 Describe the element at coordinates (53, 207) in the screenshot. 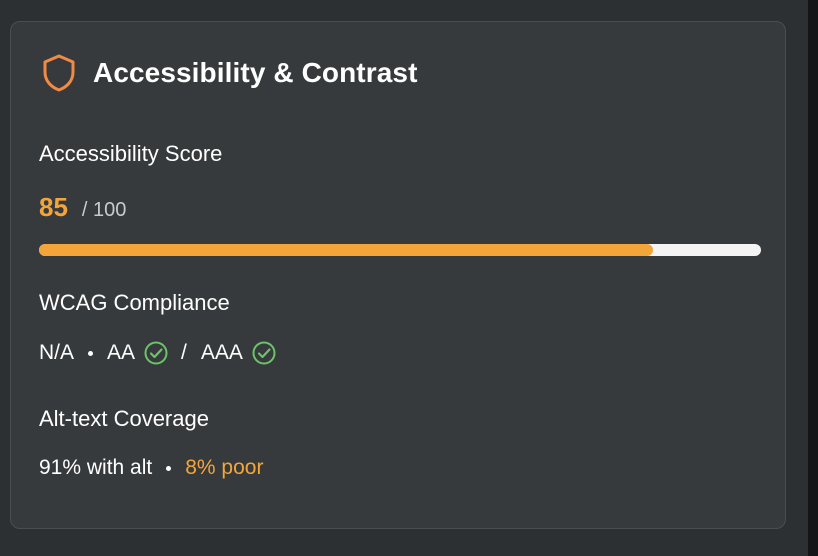

I see `score-value: 85` at that location.